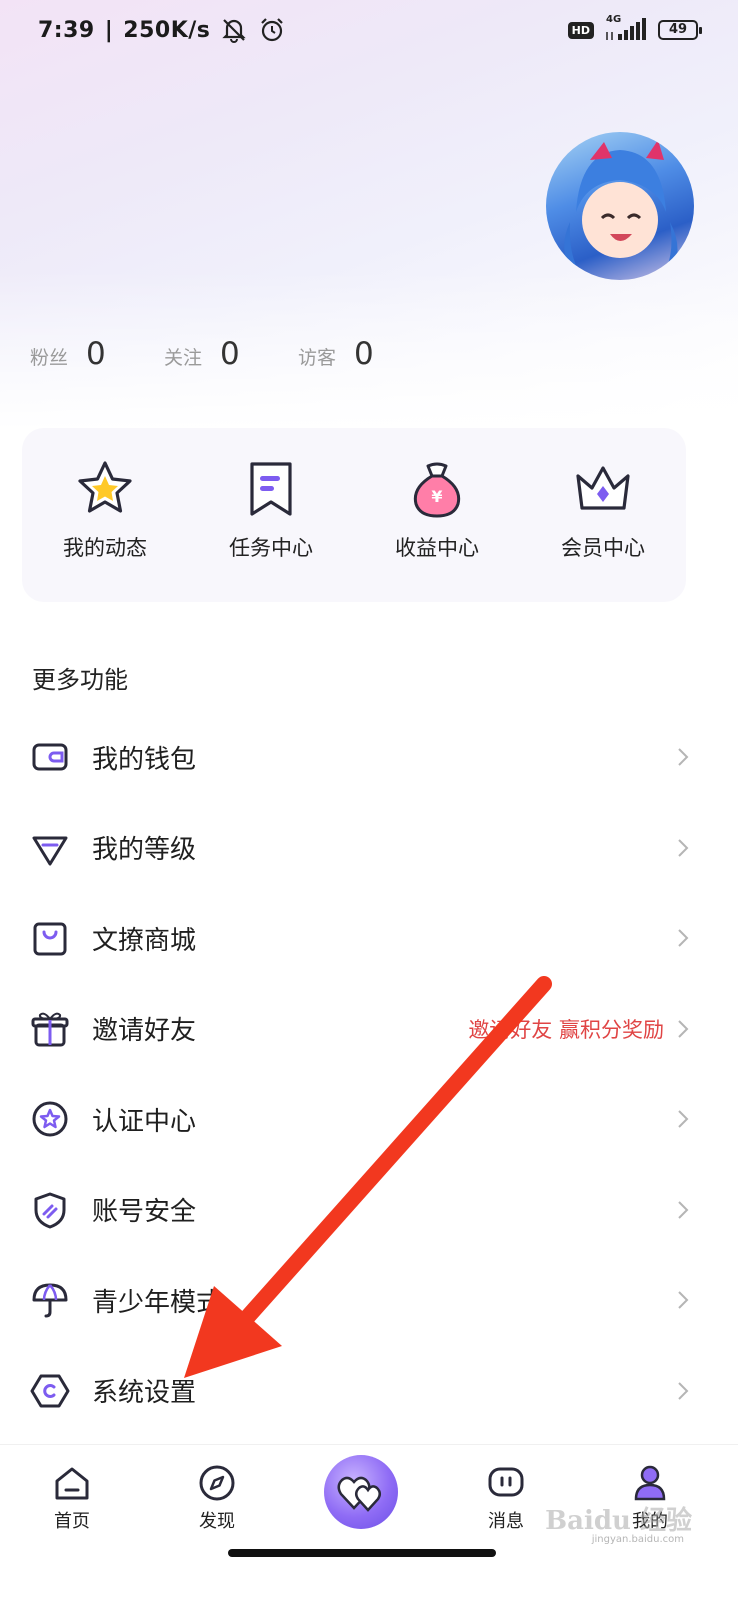 This screenshot has height=1601, width=738. I want to click on money-bag-icon: ¥, so click(437, 490).